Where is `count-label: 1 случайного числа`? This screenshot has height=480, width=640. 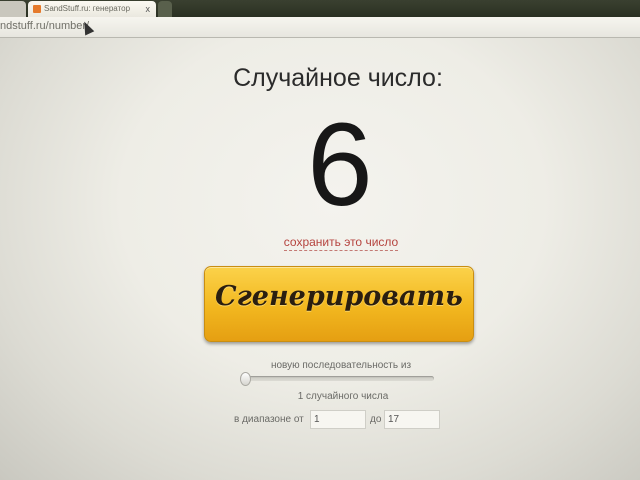 count-label: 1 случайного числа is located at coordinates (343, 396).